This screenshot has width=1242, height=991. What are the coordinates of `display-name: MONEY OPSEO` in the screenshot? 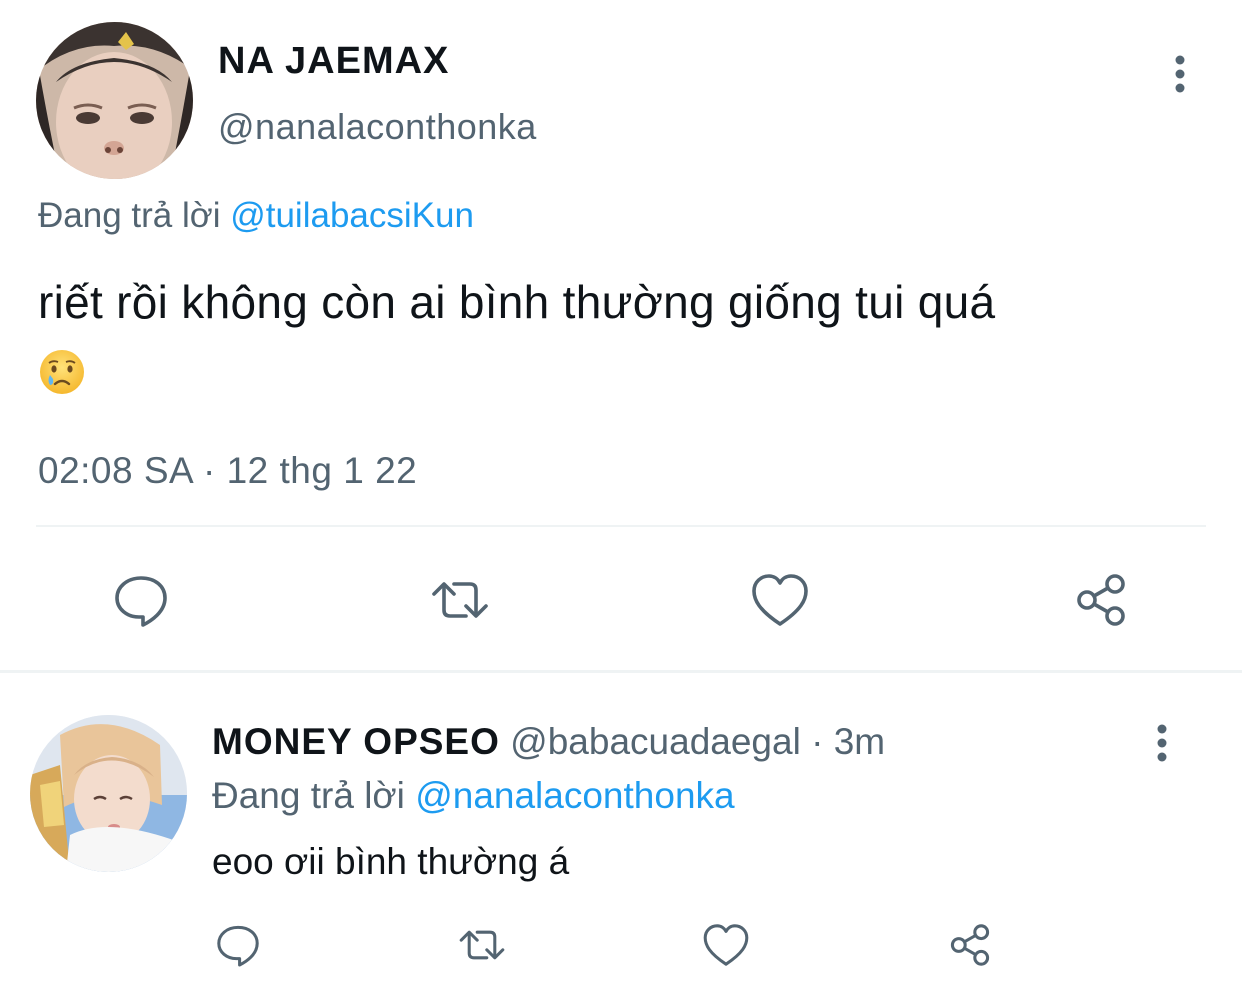 It's located at (356, 741).